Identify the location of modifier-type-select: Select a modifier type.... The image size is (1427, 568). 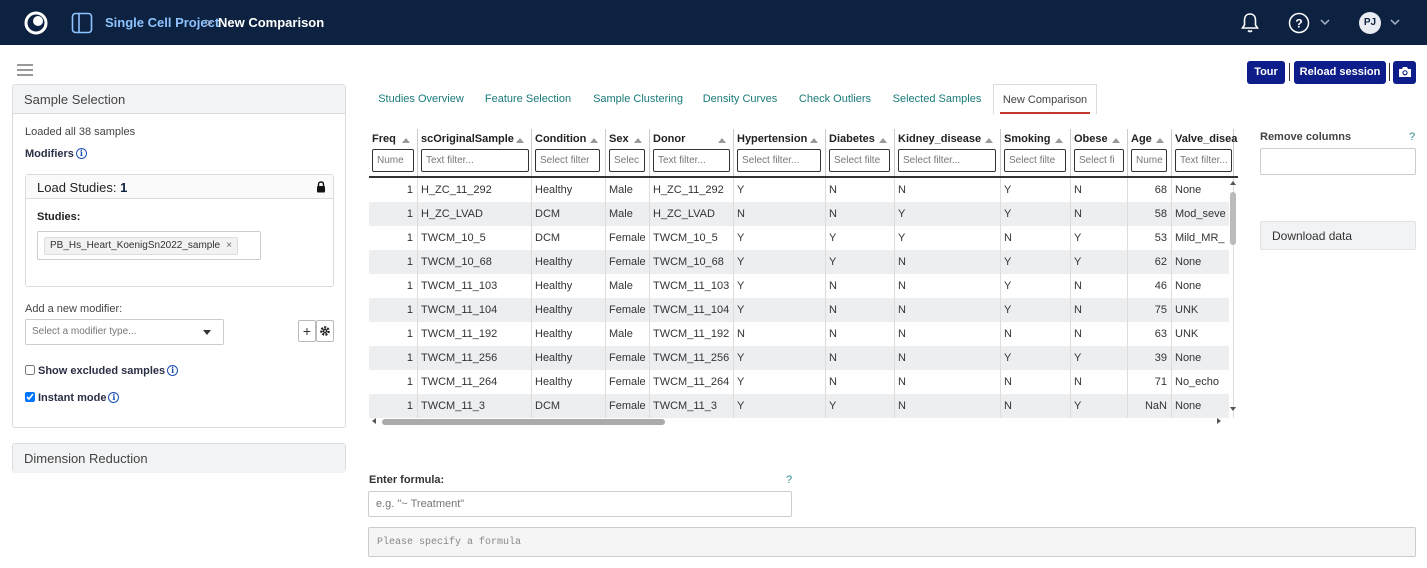
(124, 332).